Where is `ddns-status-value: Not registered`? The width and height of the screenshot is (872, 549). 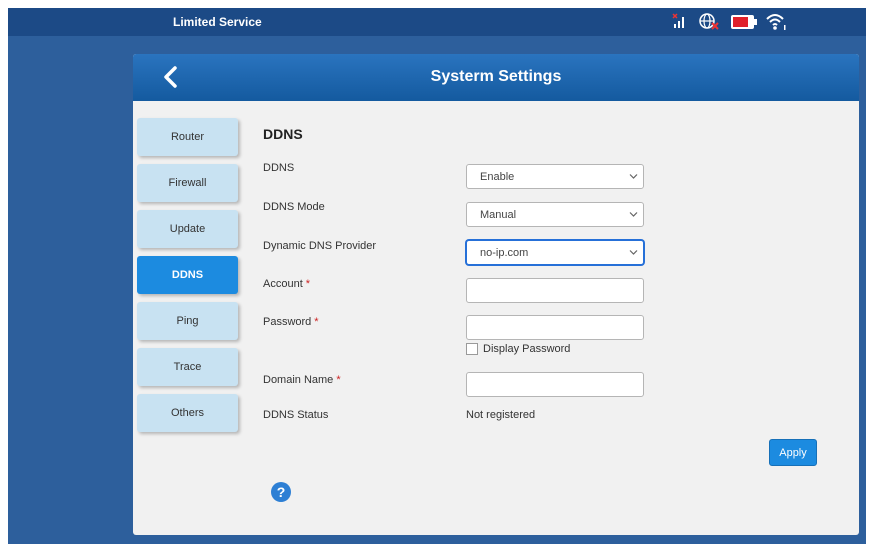
ddns-status-value: Not registered is located at coordinates (501, 415).